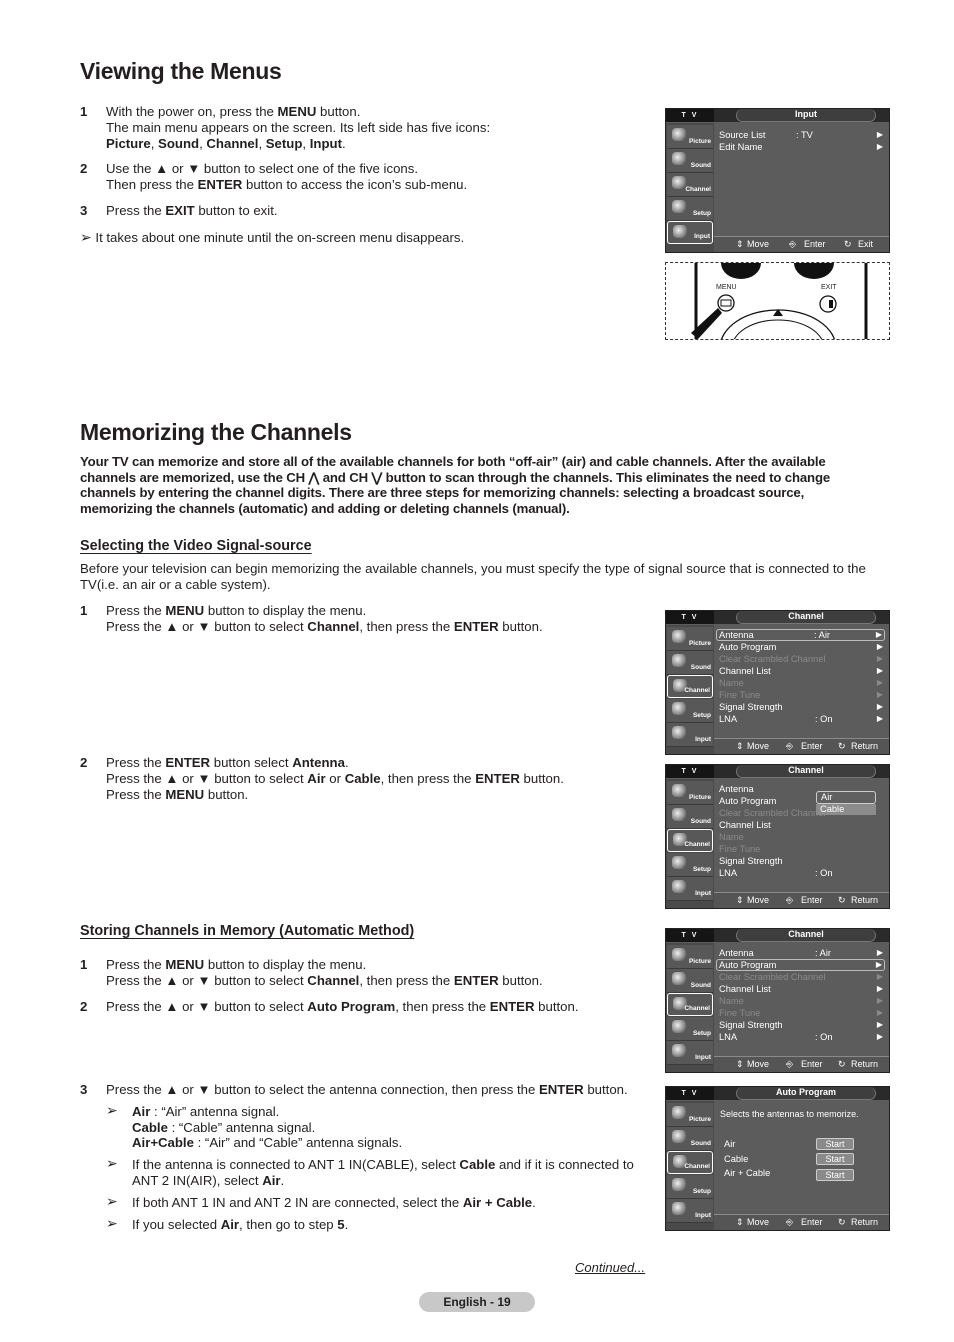 This screenshot has width=954, height=1342. Describe the element at coordinates (731, 837) in the screenshot. I see `osd-row: Name` at that location.